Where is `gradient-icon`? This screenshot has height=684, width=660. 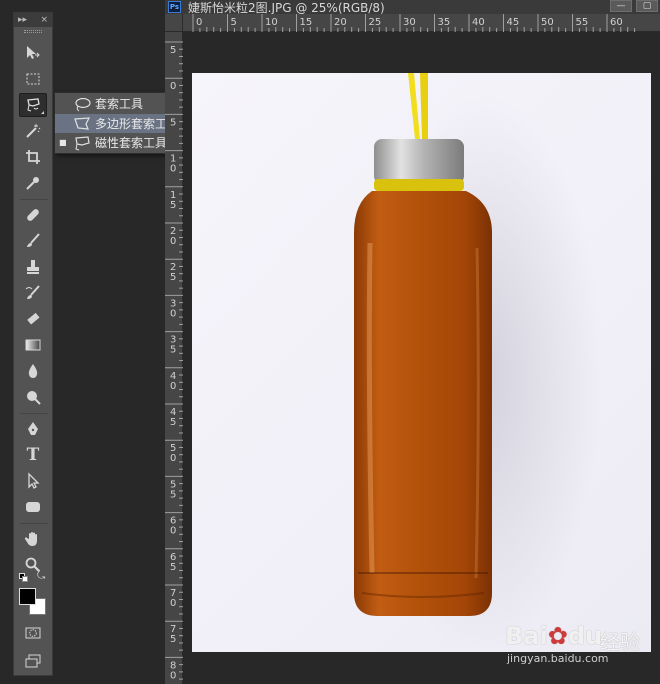 gradient-icon is located at coordinates (33, 345).